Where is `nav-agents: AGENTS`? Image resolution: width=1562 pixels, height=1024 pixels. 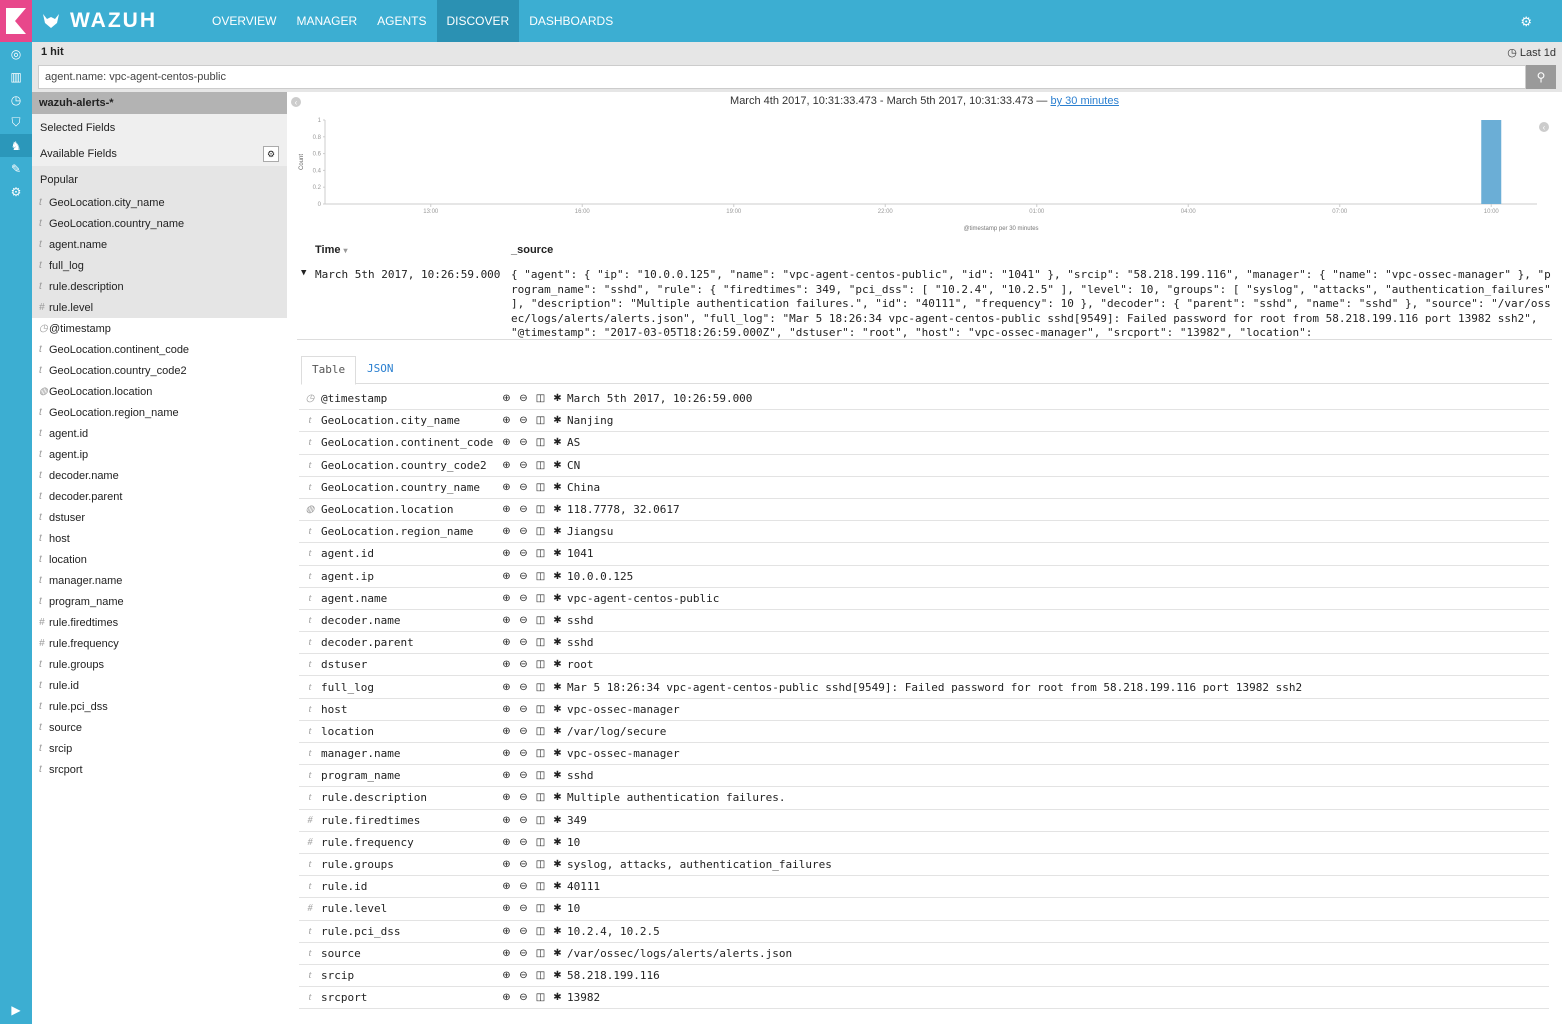
nav-agents: AGENTS is located at coordinates (401, 21).